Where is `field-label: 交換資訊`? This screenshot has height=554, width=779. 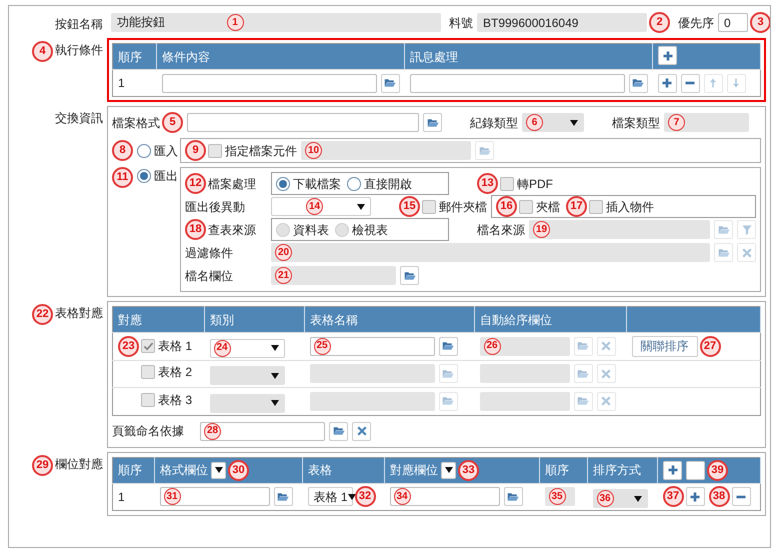
field-label: 交換資訊 is located at coordinates (79, 118).